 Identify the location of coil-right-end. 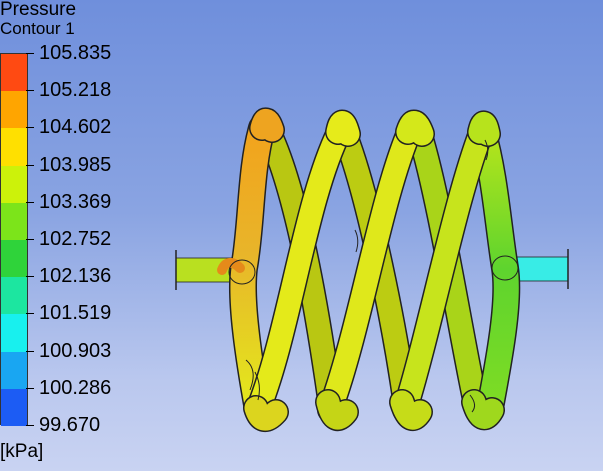
(494, 269).